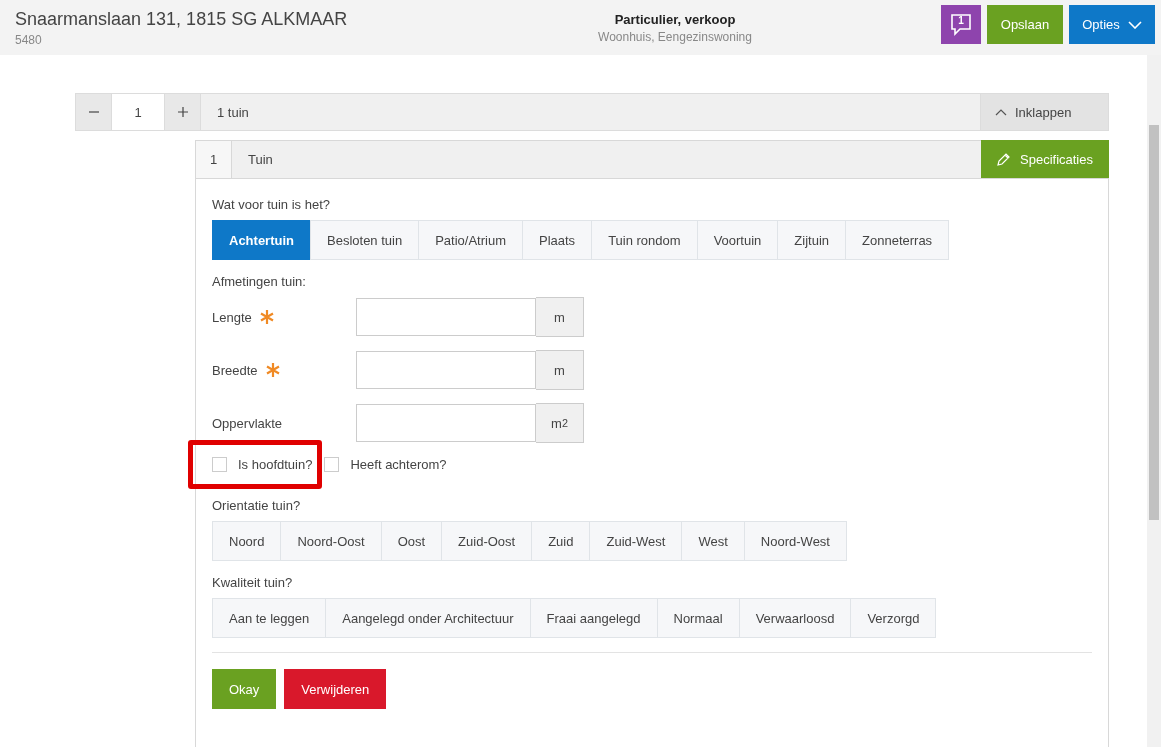 This screenshot has width=1161, height=747. Describe the element at coordinates (593, 618) in the screenshot. I see `option-button: Fraai aangelegd` at that location.